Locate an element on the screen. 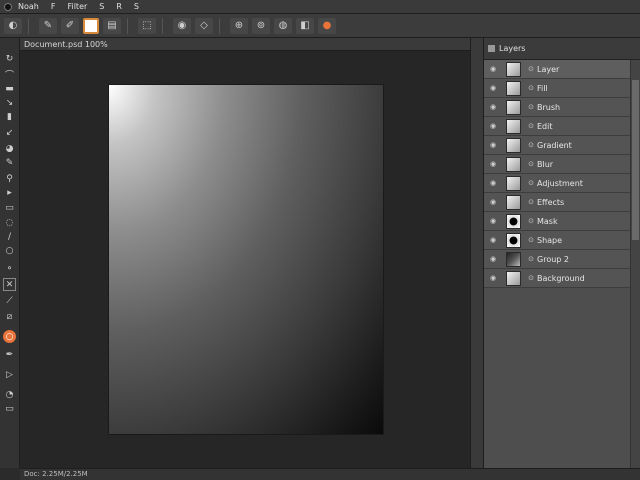  move-tool-icon: ↻ is located at coordinates (9, 58).